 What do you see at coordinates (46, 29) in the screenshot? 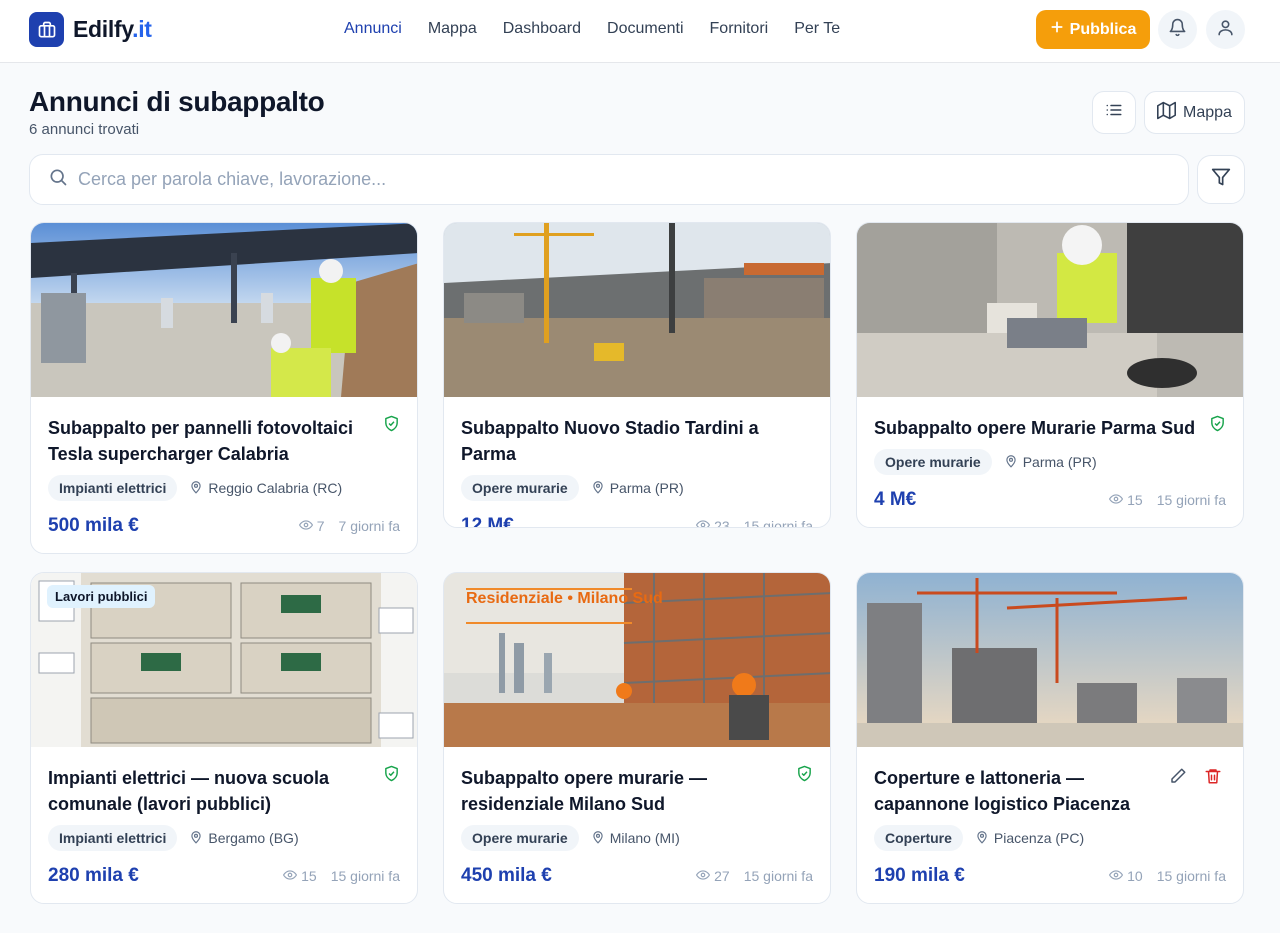
I see `briefcase-icon` at bounding box center [46, 29].